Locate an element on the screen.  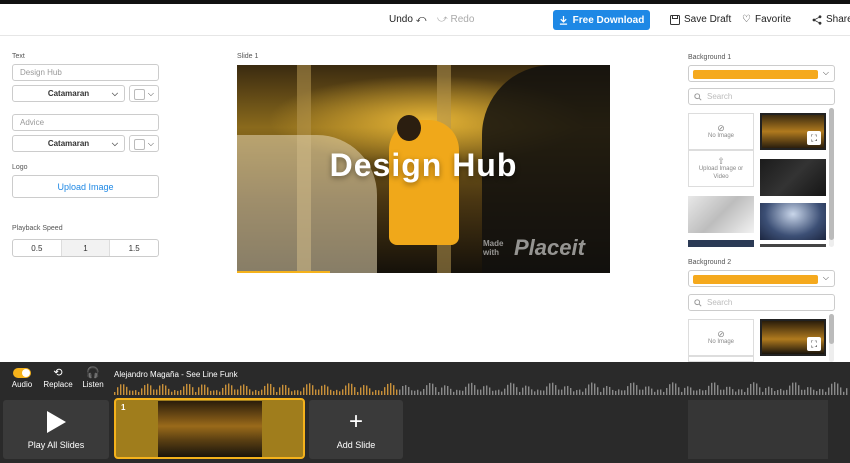
audio-label: Audio is located at coordinates (22, 384).